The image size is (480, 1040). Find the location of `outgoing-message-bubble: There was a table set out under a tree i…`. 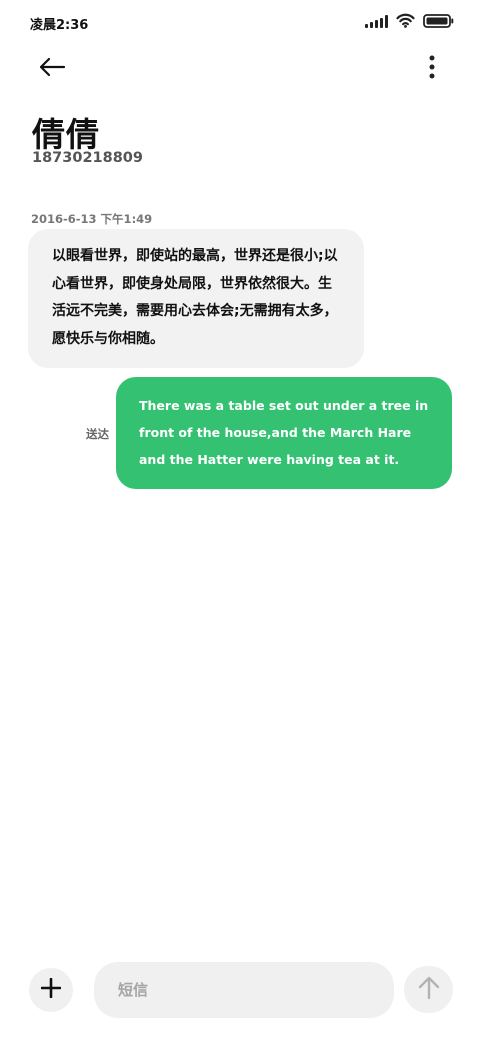

outgoing-message-bubble: There was a table set out under a tree i… is located at coordinates (284, 433).